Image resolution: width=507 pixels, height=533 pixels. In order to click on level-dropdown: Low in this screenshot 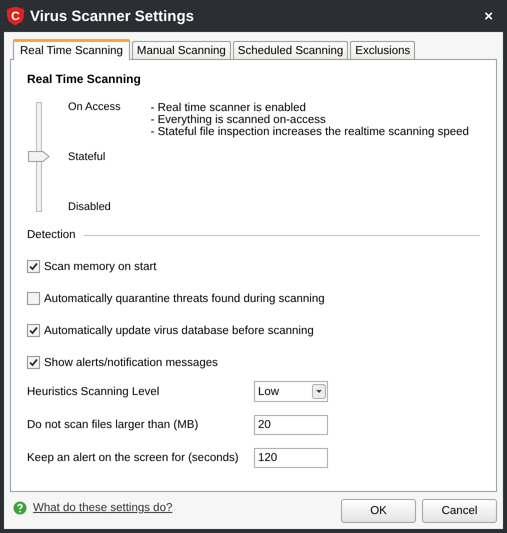, I will do `click(291, 391)`.